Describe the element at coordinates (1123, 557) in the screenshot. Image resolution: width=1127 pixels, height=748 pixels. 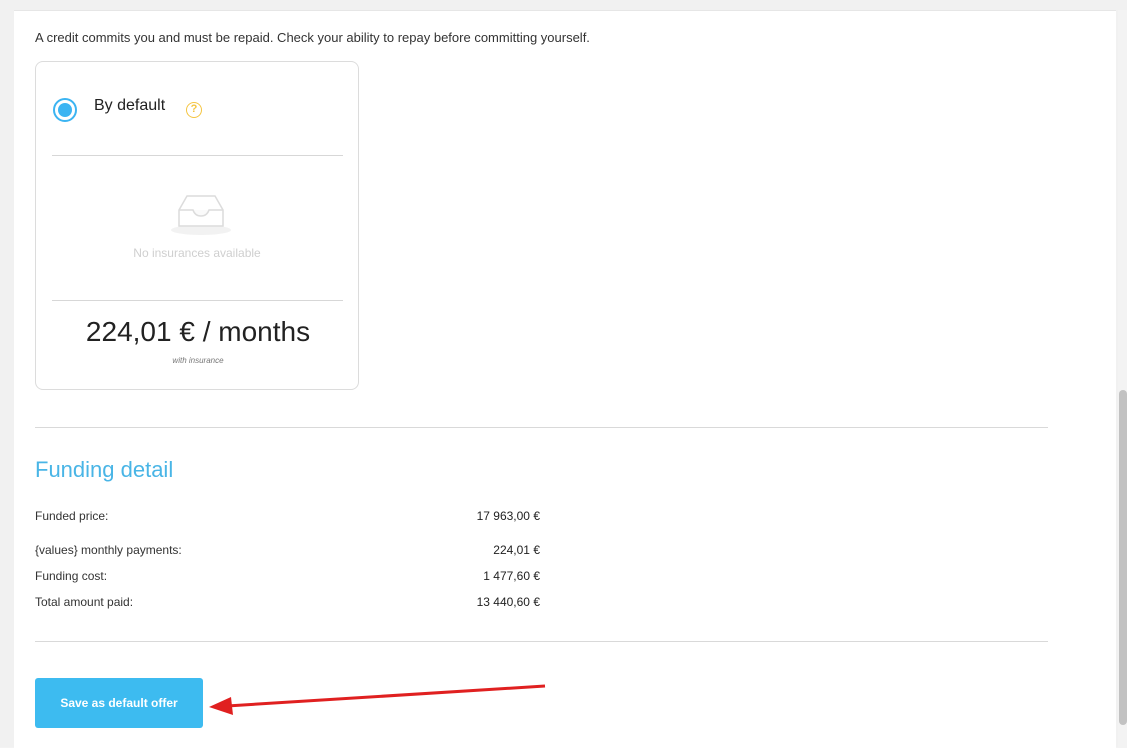
I see `scrollbar-thumb` at that location.